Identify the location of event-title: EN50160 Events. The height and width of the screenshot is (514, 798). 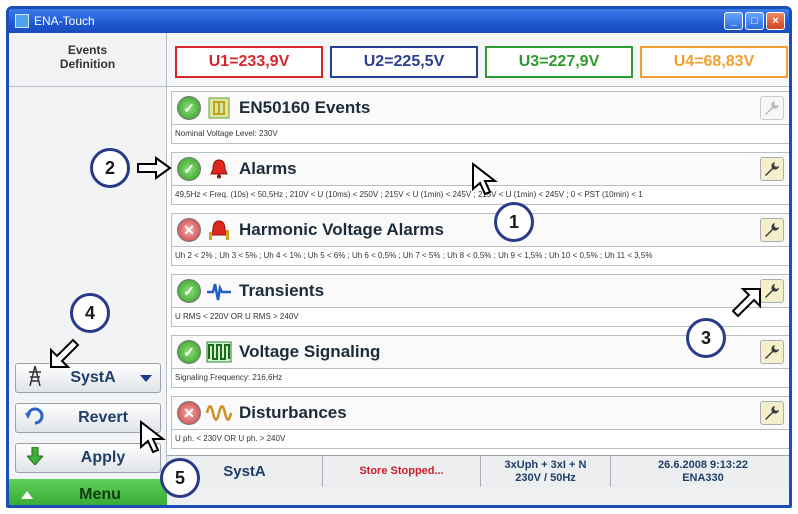
(305, 107).